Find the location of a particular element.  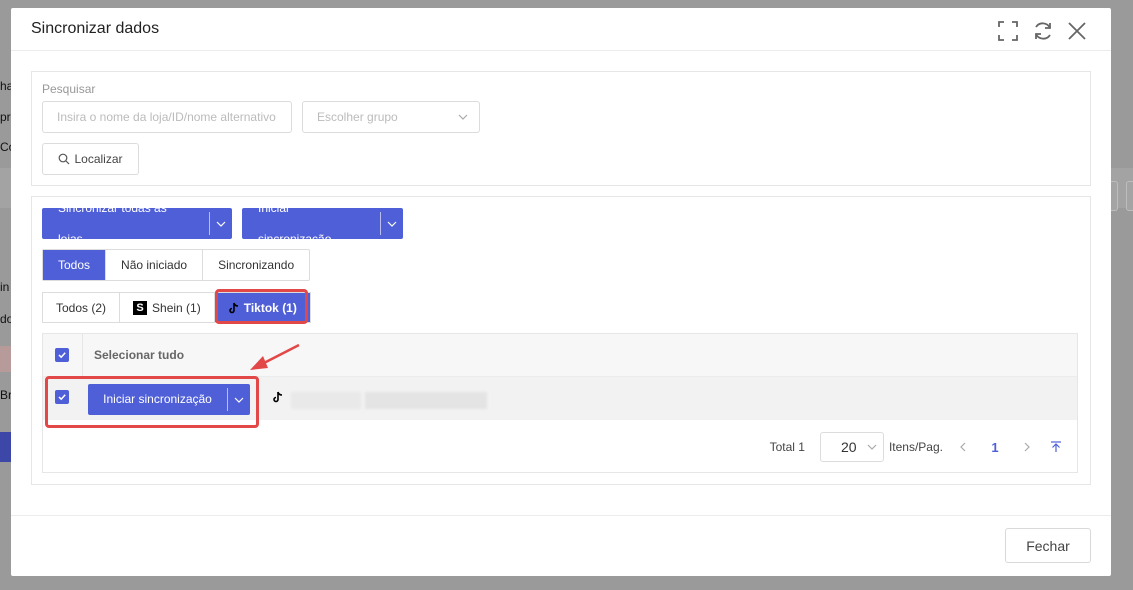

background-text: pr is located at coordinates (5, 117).